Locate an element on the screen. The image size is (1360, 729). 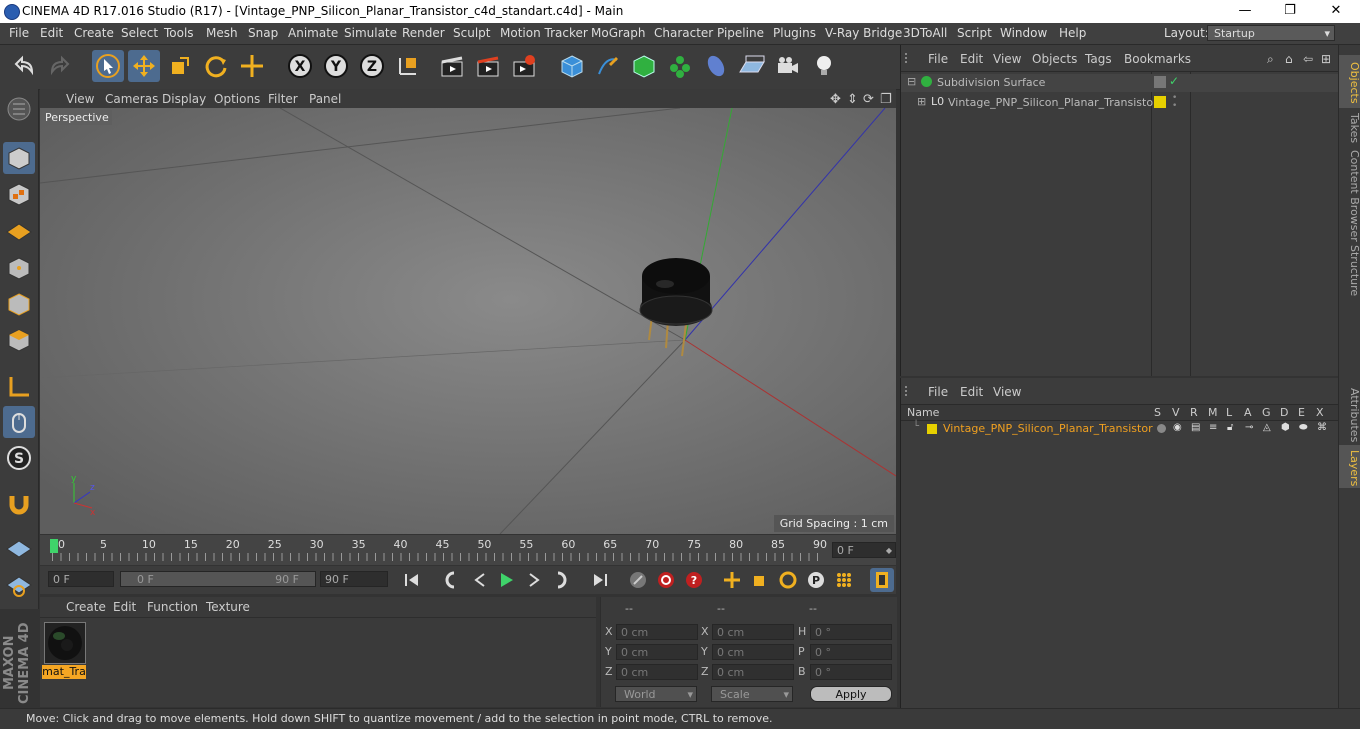
object-menu-bookmarks: Bookmarks is located at coordinates (1157, 59).